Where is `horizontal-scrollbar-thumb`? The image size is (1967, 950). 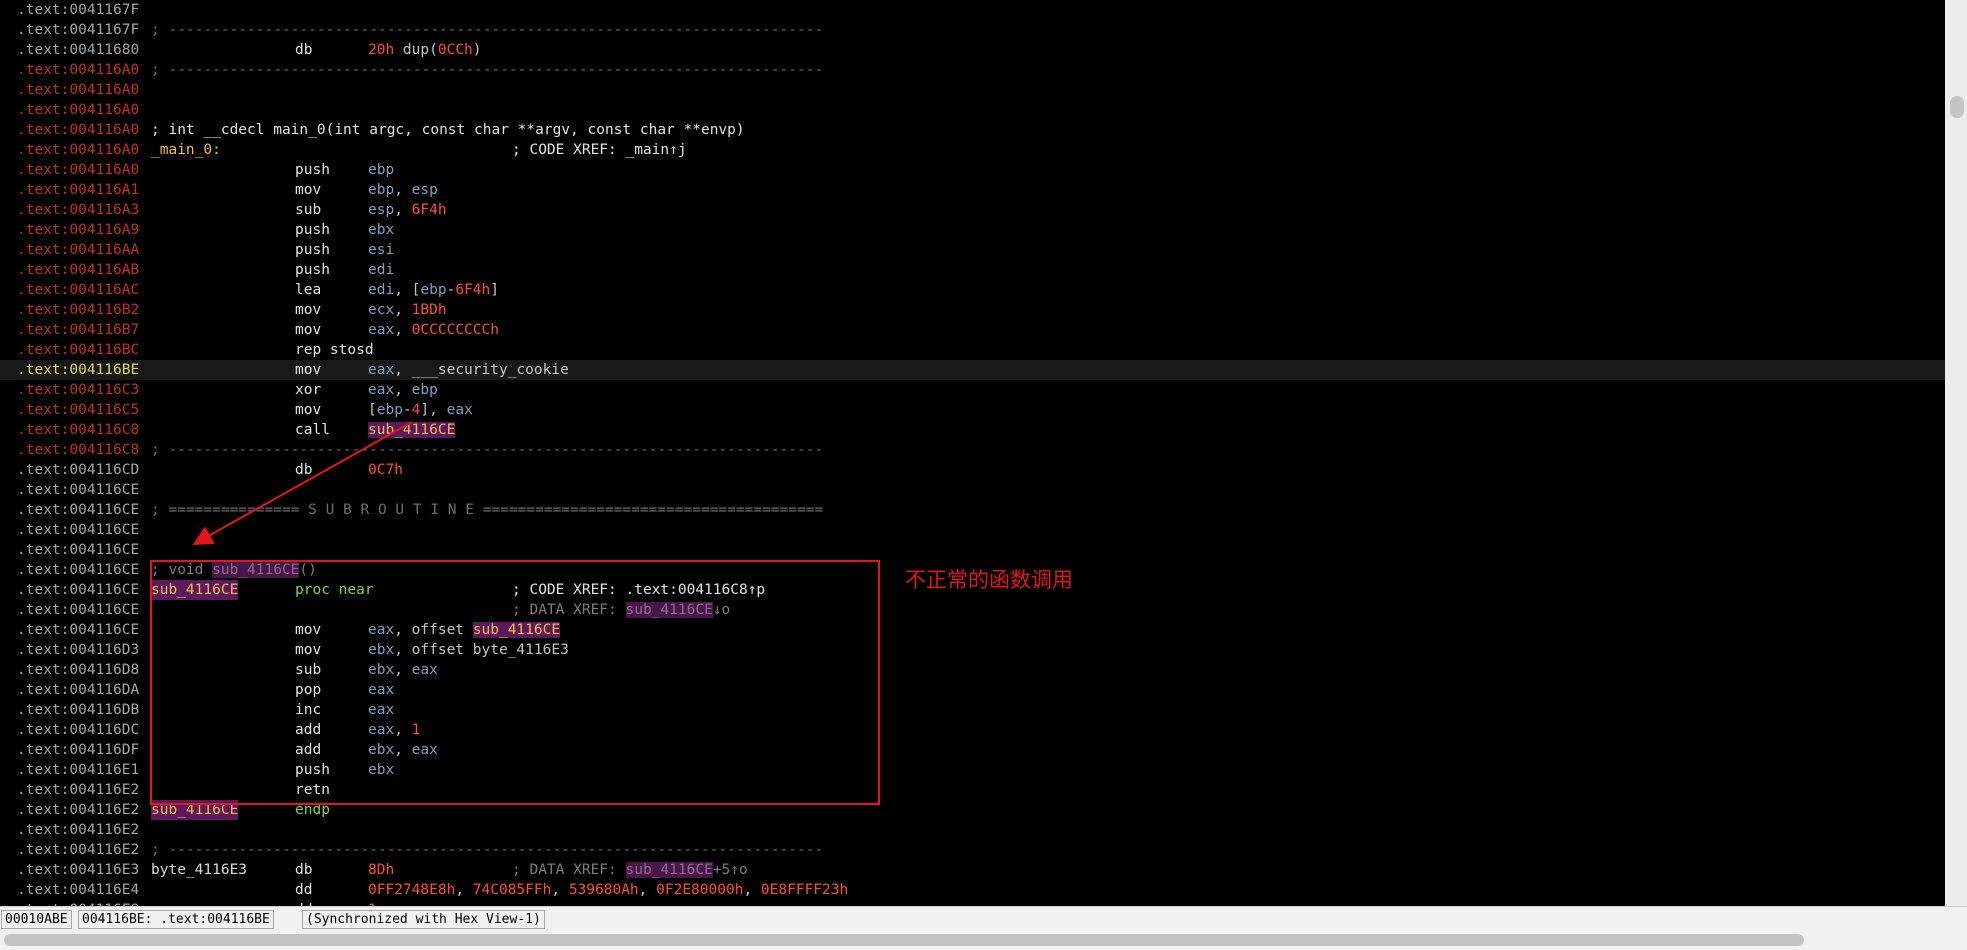
horizontal-scrollbar-thumb is located at coordinates (904, 940).